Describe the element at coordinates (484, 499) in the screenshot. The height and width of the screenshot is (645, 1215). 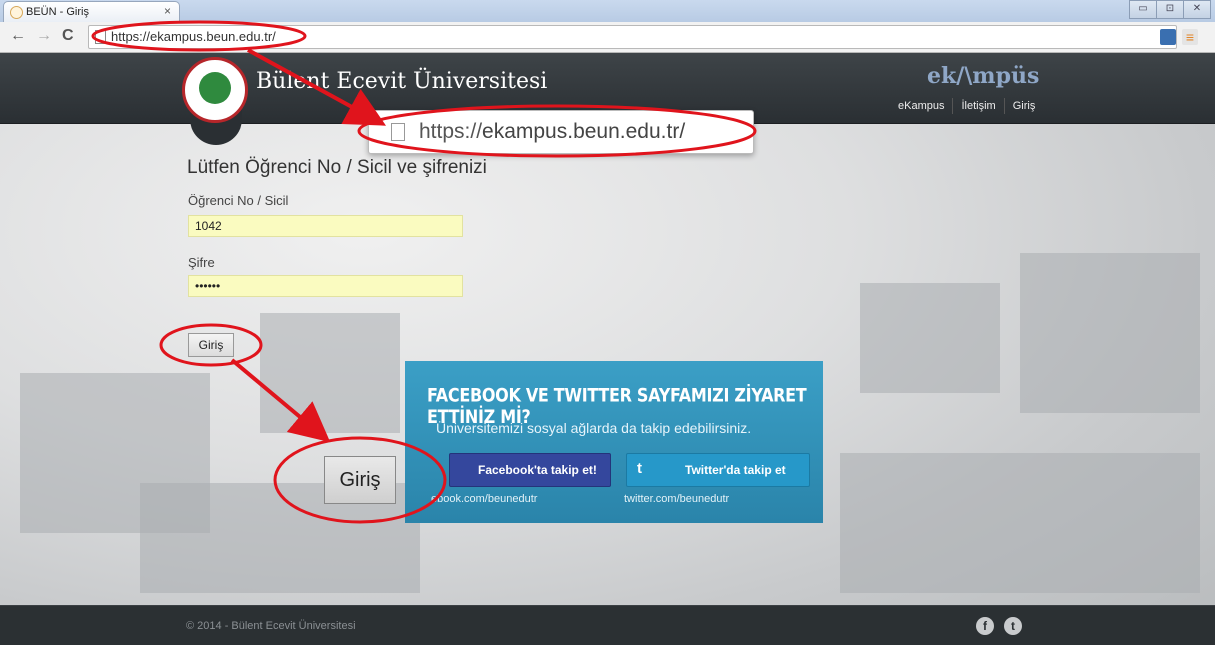
I see `facebook-link: ebook.com/beunedutr` at that location.